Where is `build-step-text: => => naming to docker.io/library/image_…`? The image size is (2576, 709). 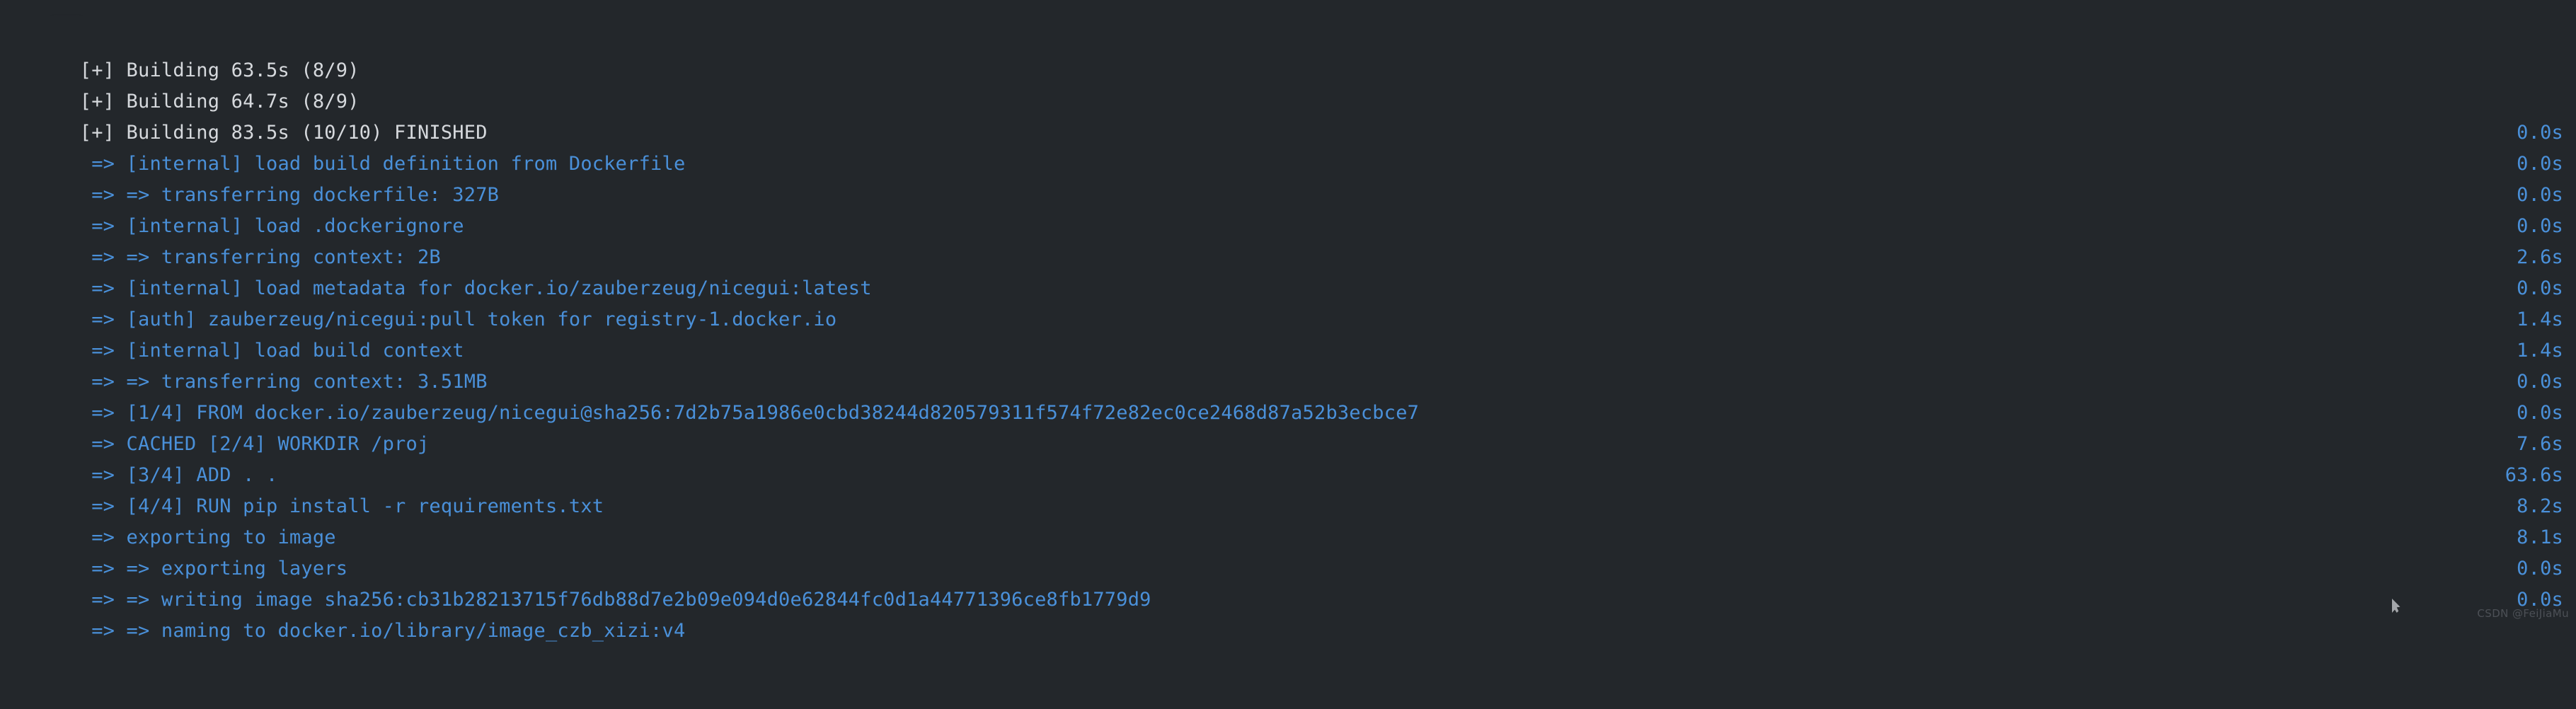 build-step-text: => => naming to docker.io/library/image_… is located at coordinates (383, 631).